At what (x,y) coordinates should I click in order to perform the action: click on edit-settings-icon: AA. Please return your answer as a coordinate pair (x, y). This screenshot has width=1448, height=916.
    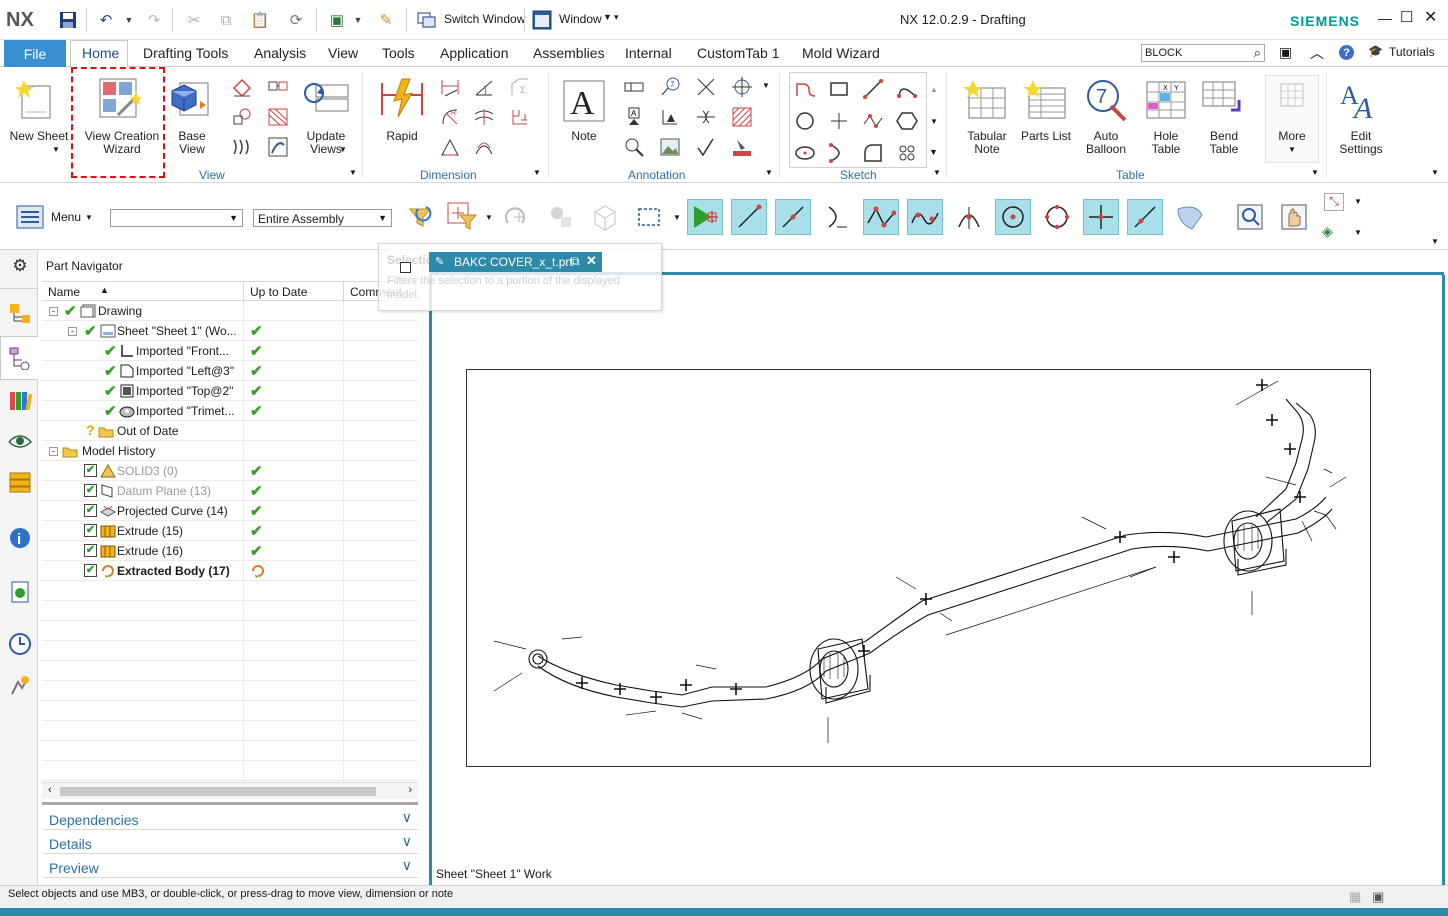
    Looking at the image, I should click on (1361, 100).